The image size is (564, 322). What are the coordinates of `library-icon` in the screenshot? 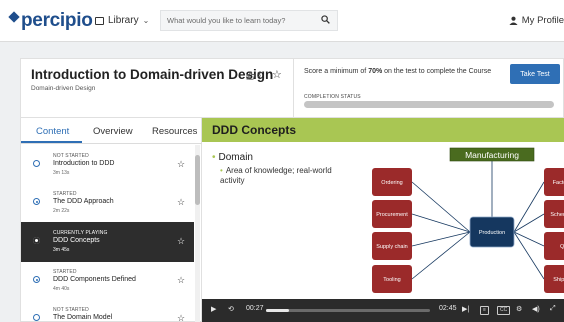 It's located at (99, 20).